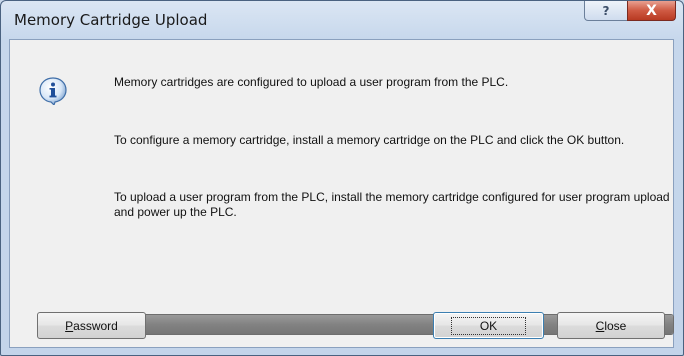 The height and width of the screenshot is (356, 684). What do you see at coordinates (615, 325) in the screenshot?
I see `close-label: lose` at bounding box center [615, 325].